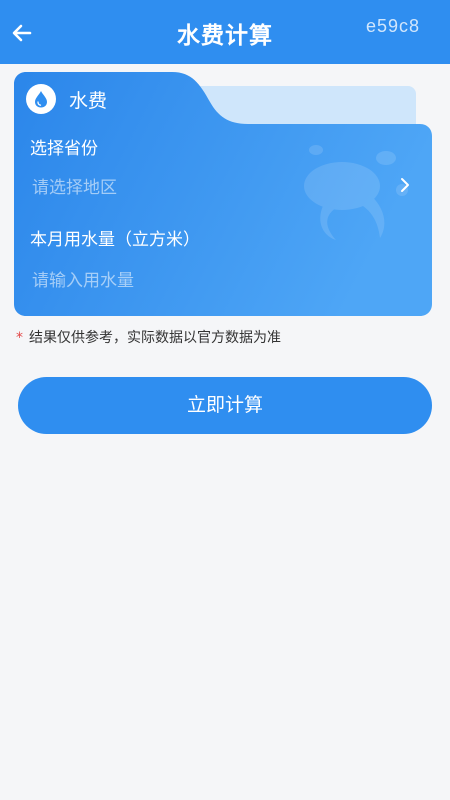 Image resolution: width=450 pixels, height=800 pixels. Describe the element at coordinates (74, 188) in the screenshot. I see `province-placeholder: 请选择地区` at that location.